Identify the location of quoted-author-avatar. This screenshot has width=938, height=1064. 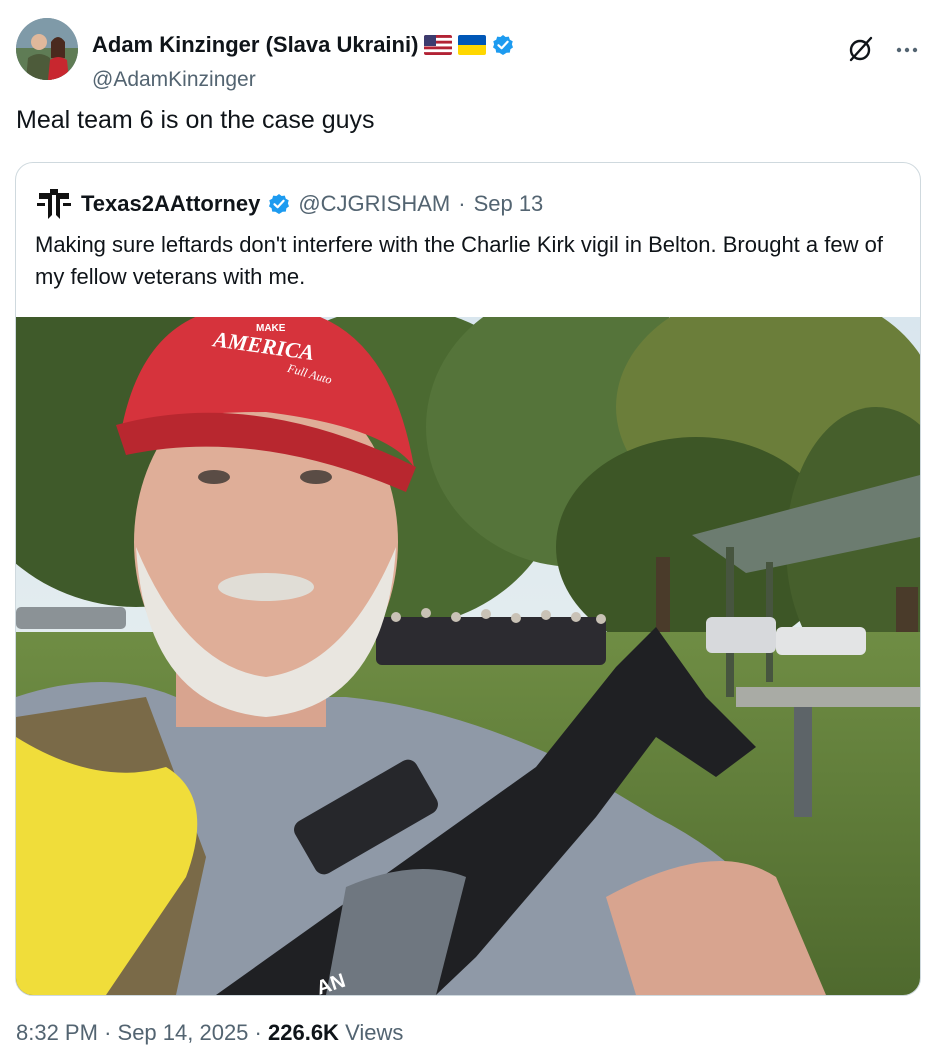
(54, 204).